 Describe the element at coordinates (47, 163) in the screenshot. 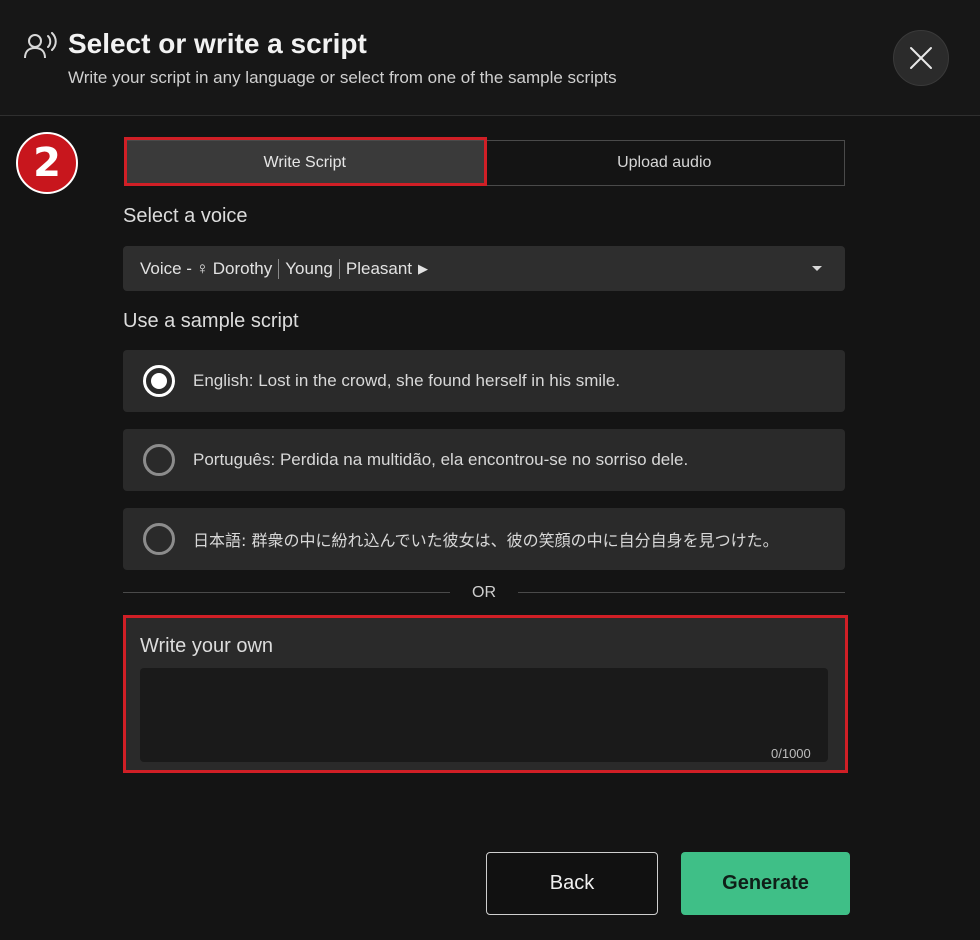

I see `step-badge: 2` at that location.